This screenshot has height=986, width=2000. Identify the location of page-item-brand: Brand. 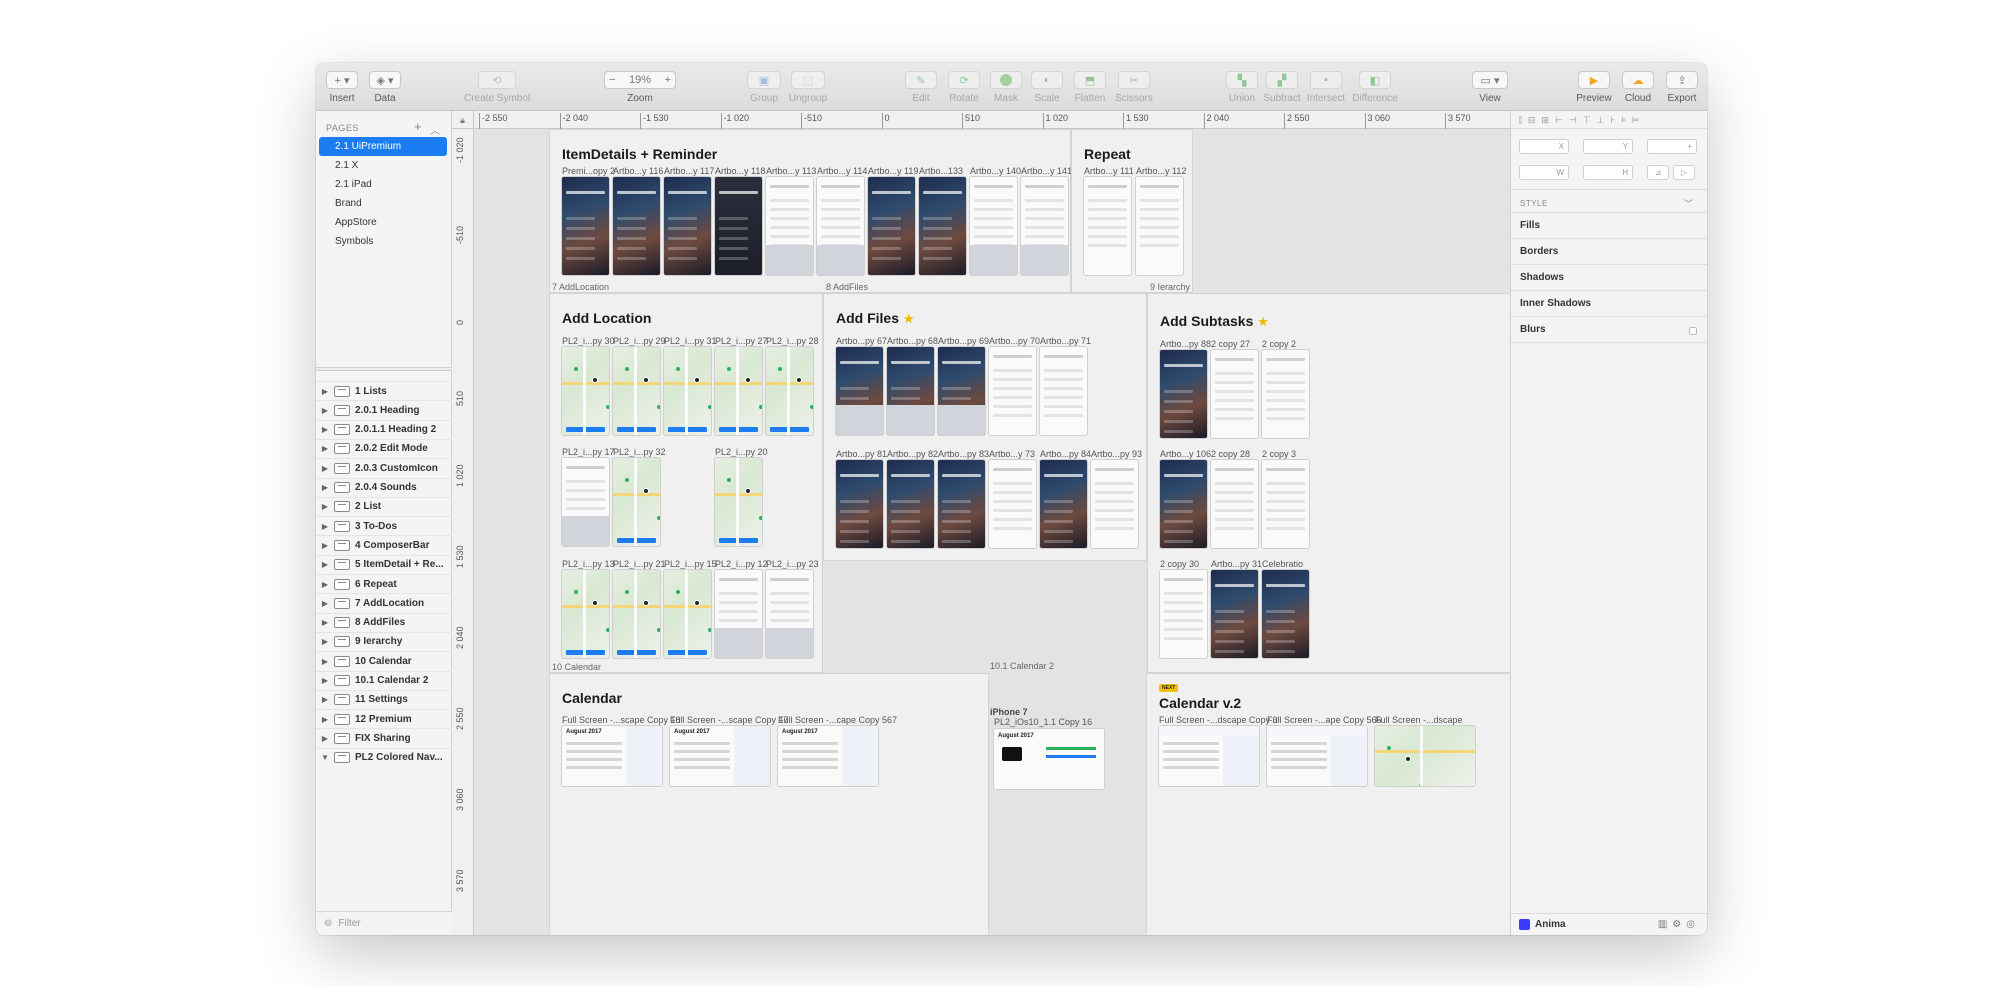
(383, 203).